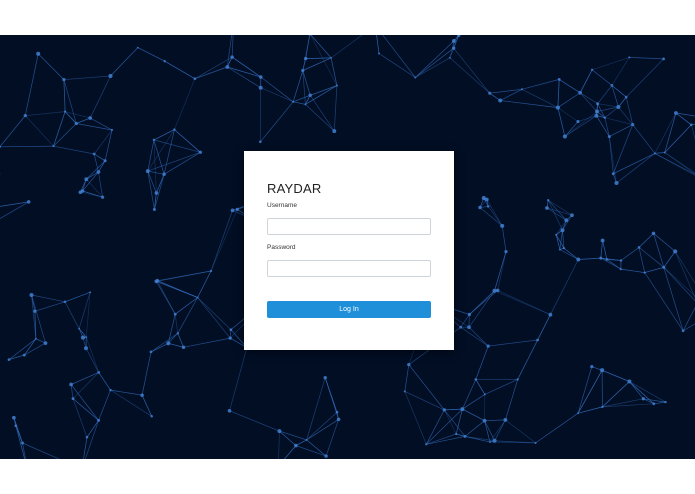 This screenshot has width=695, height=494. What do you see at coordinates (349, 226) in the screenshot?
I see `username-input` at bounding box center [349, 226].